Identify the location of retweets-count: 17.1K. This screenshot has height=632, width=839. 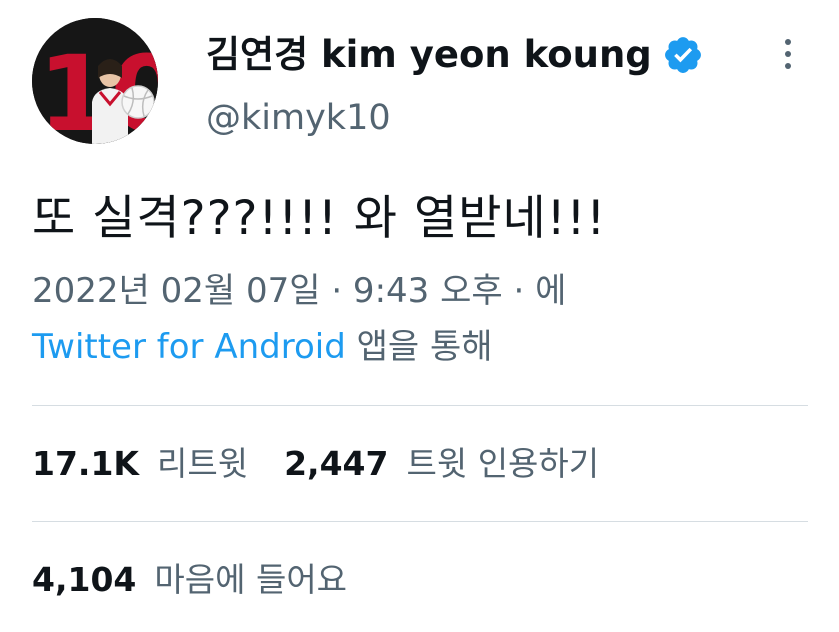
(85, 463).